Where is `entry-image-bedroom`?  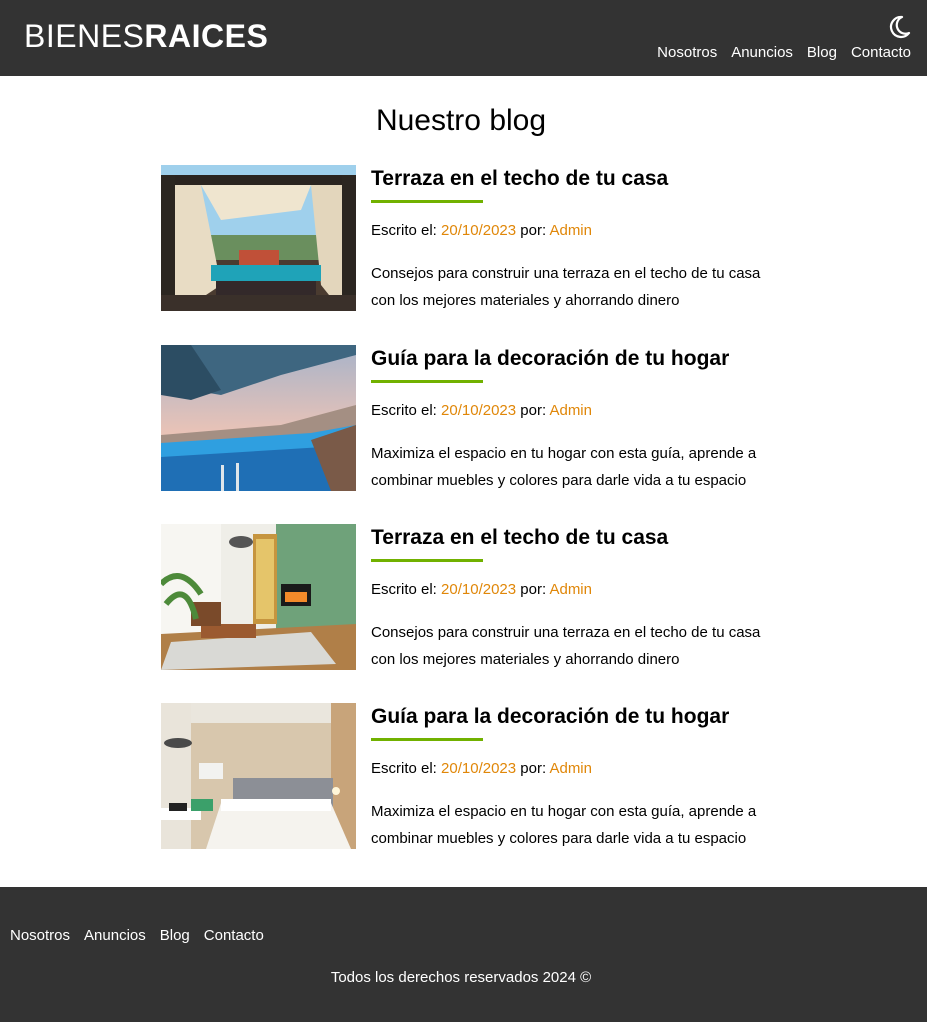
entry-image-bedroom is located at coordinates (258, 776).